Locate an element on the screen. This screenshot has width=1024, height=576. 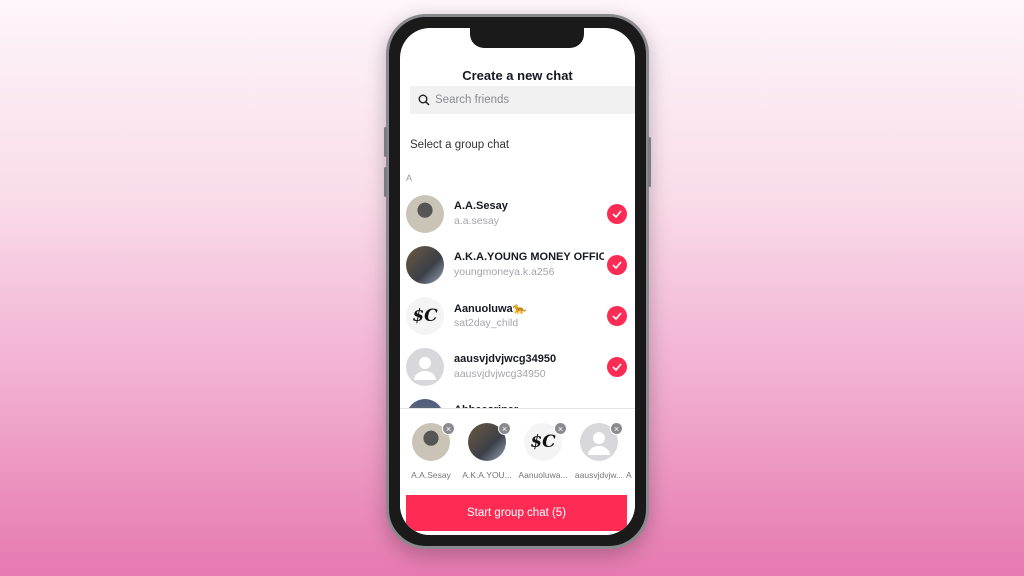
contact-row: A.A.Sesay a.a.sesay is located at coordinates (518, 217).